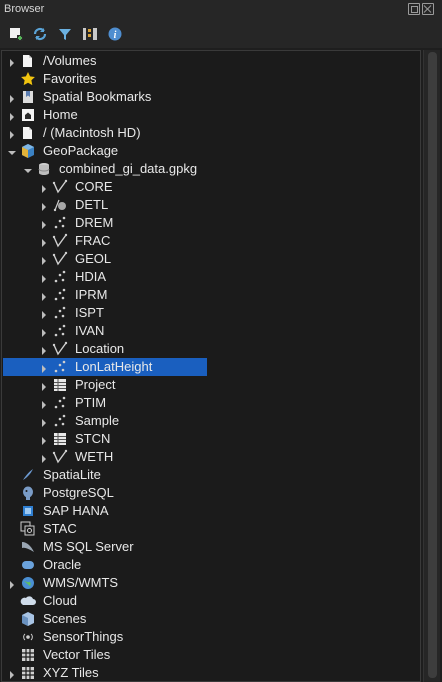  Describe the element at coordinates (78, 492) in the screenshot. I see `tree-item-label: PostgreSQL` at that location.